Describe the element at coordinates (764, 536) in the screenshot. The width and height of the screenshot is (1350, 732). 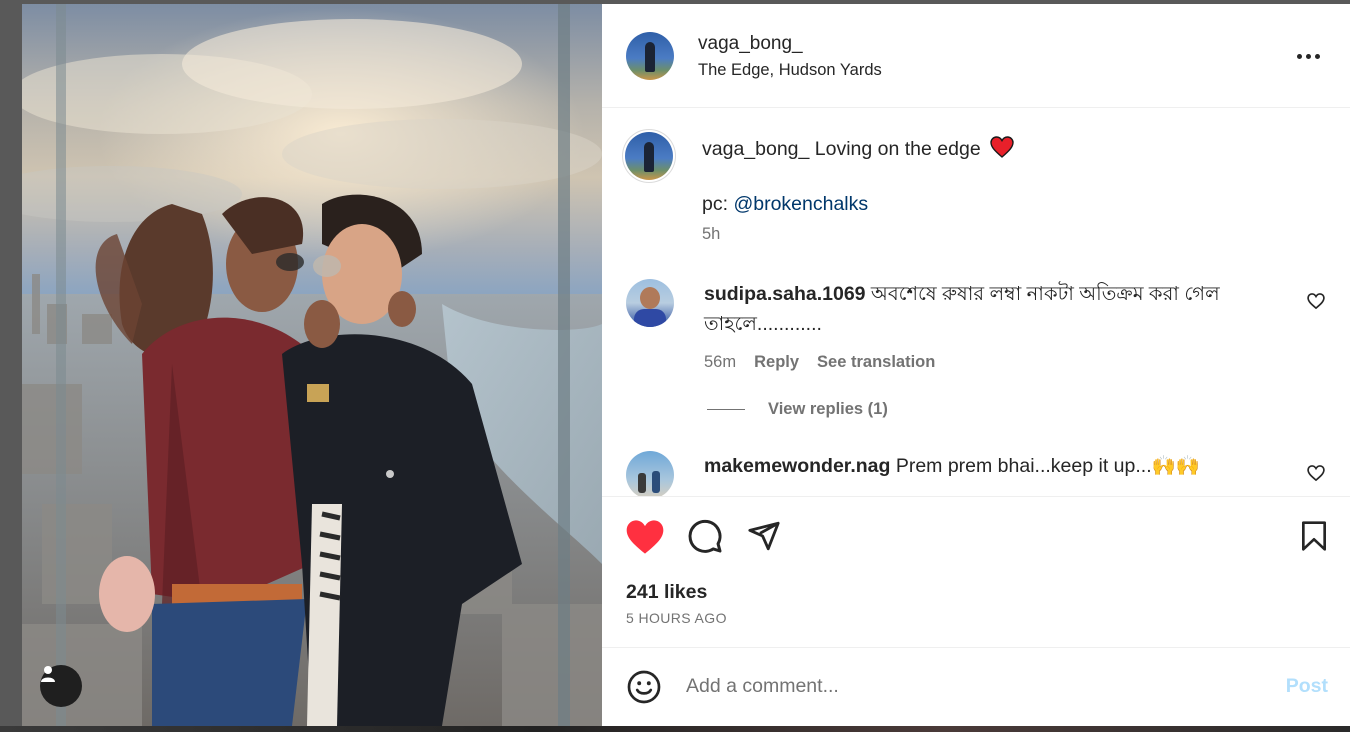
I see `paper-plane-icon` at that location.